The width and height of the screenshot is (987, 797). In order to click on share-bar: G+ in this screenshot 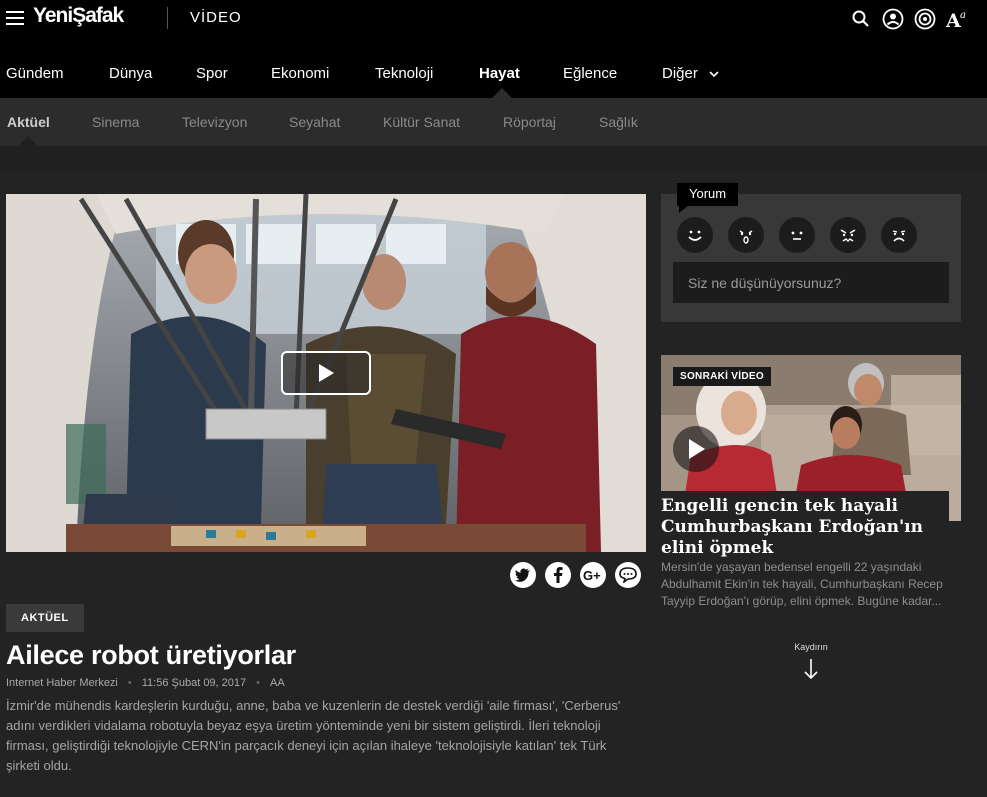, I will do `click(575, 575)`.